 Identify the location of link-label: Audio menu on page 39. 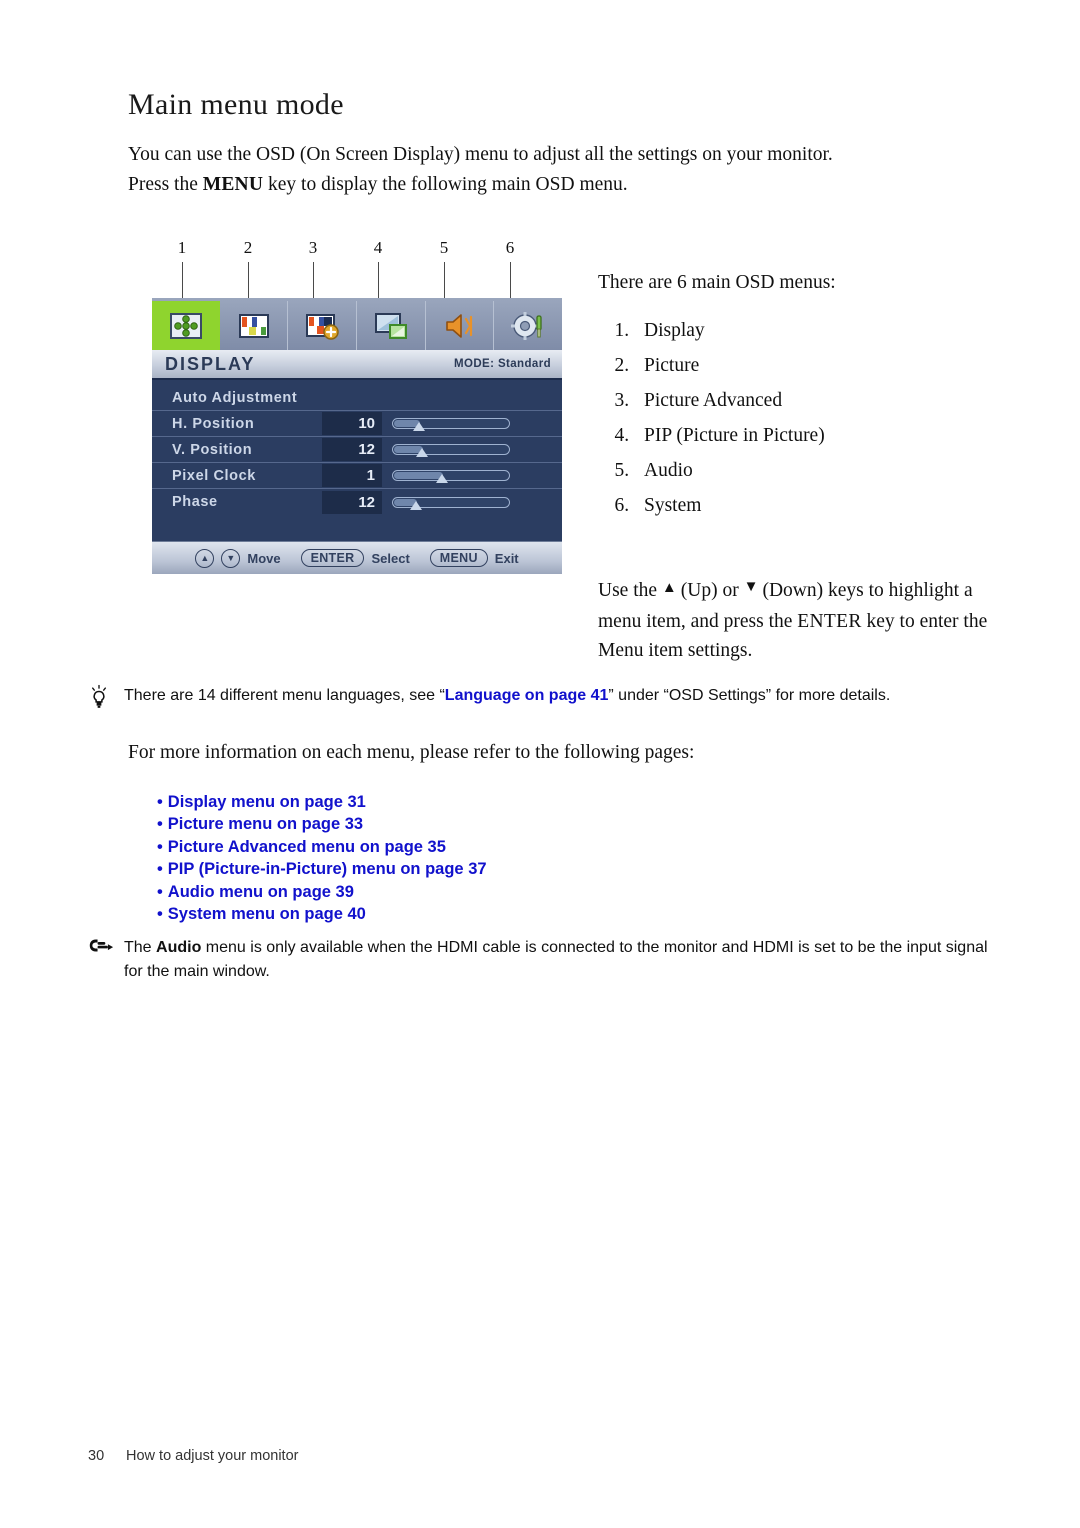
(261, 892).